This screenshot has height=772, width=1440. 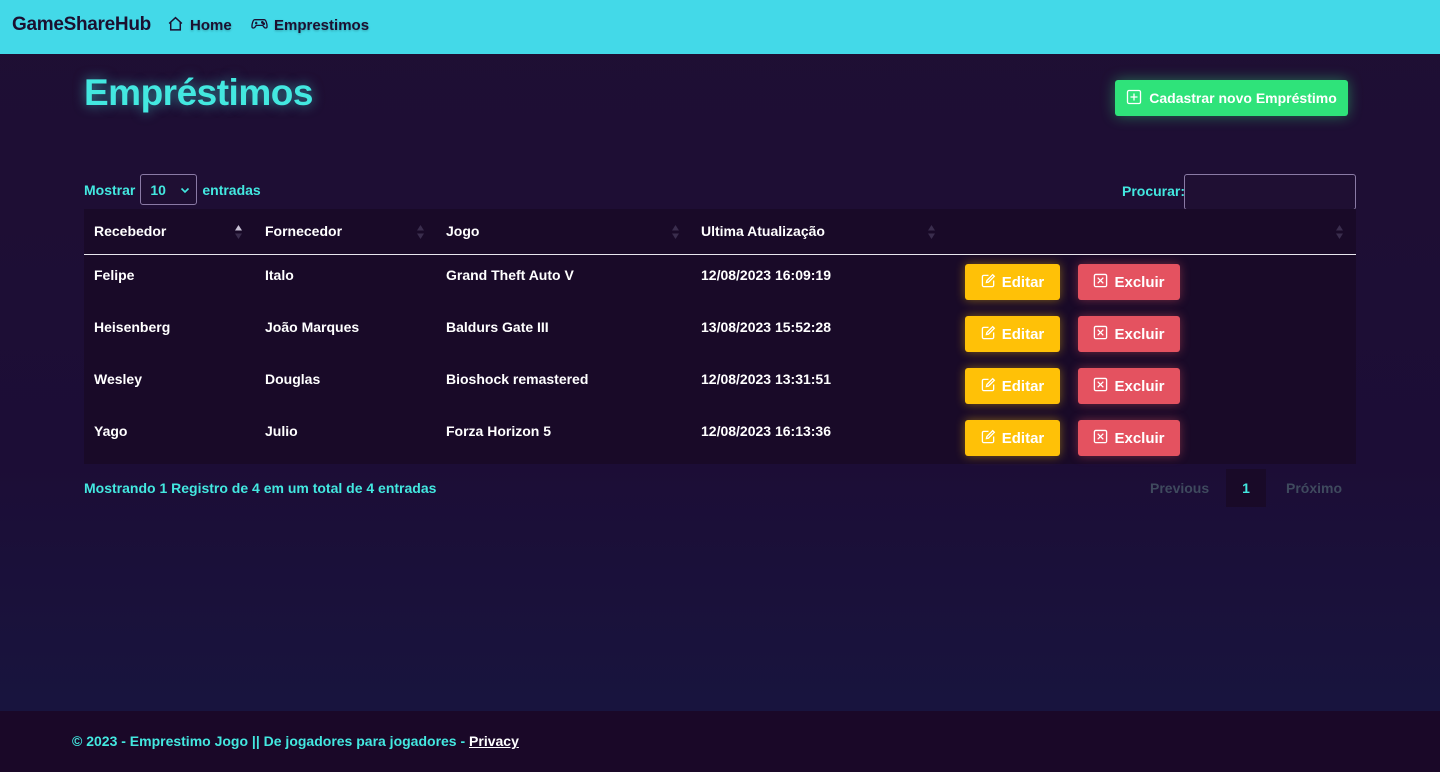 I want to click on column-header-jogo: Jogo, so click(x=462, y=231).